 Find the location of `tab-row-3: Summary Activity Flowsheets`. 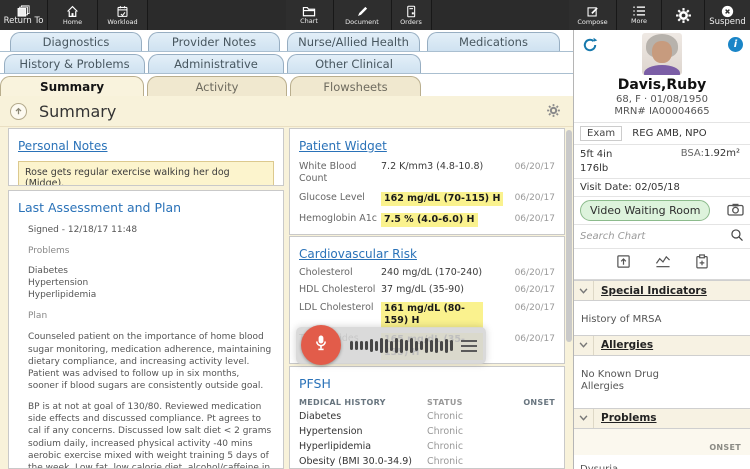

tab-row-3: Summary Activity Flowsheets is located at coordinates (286, 85).